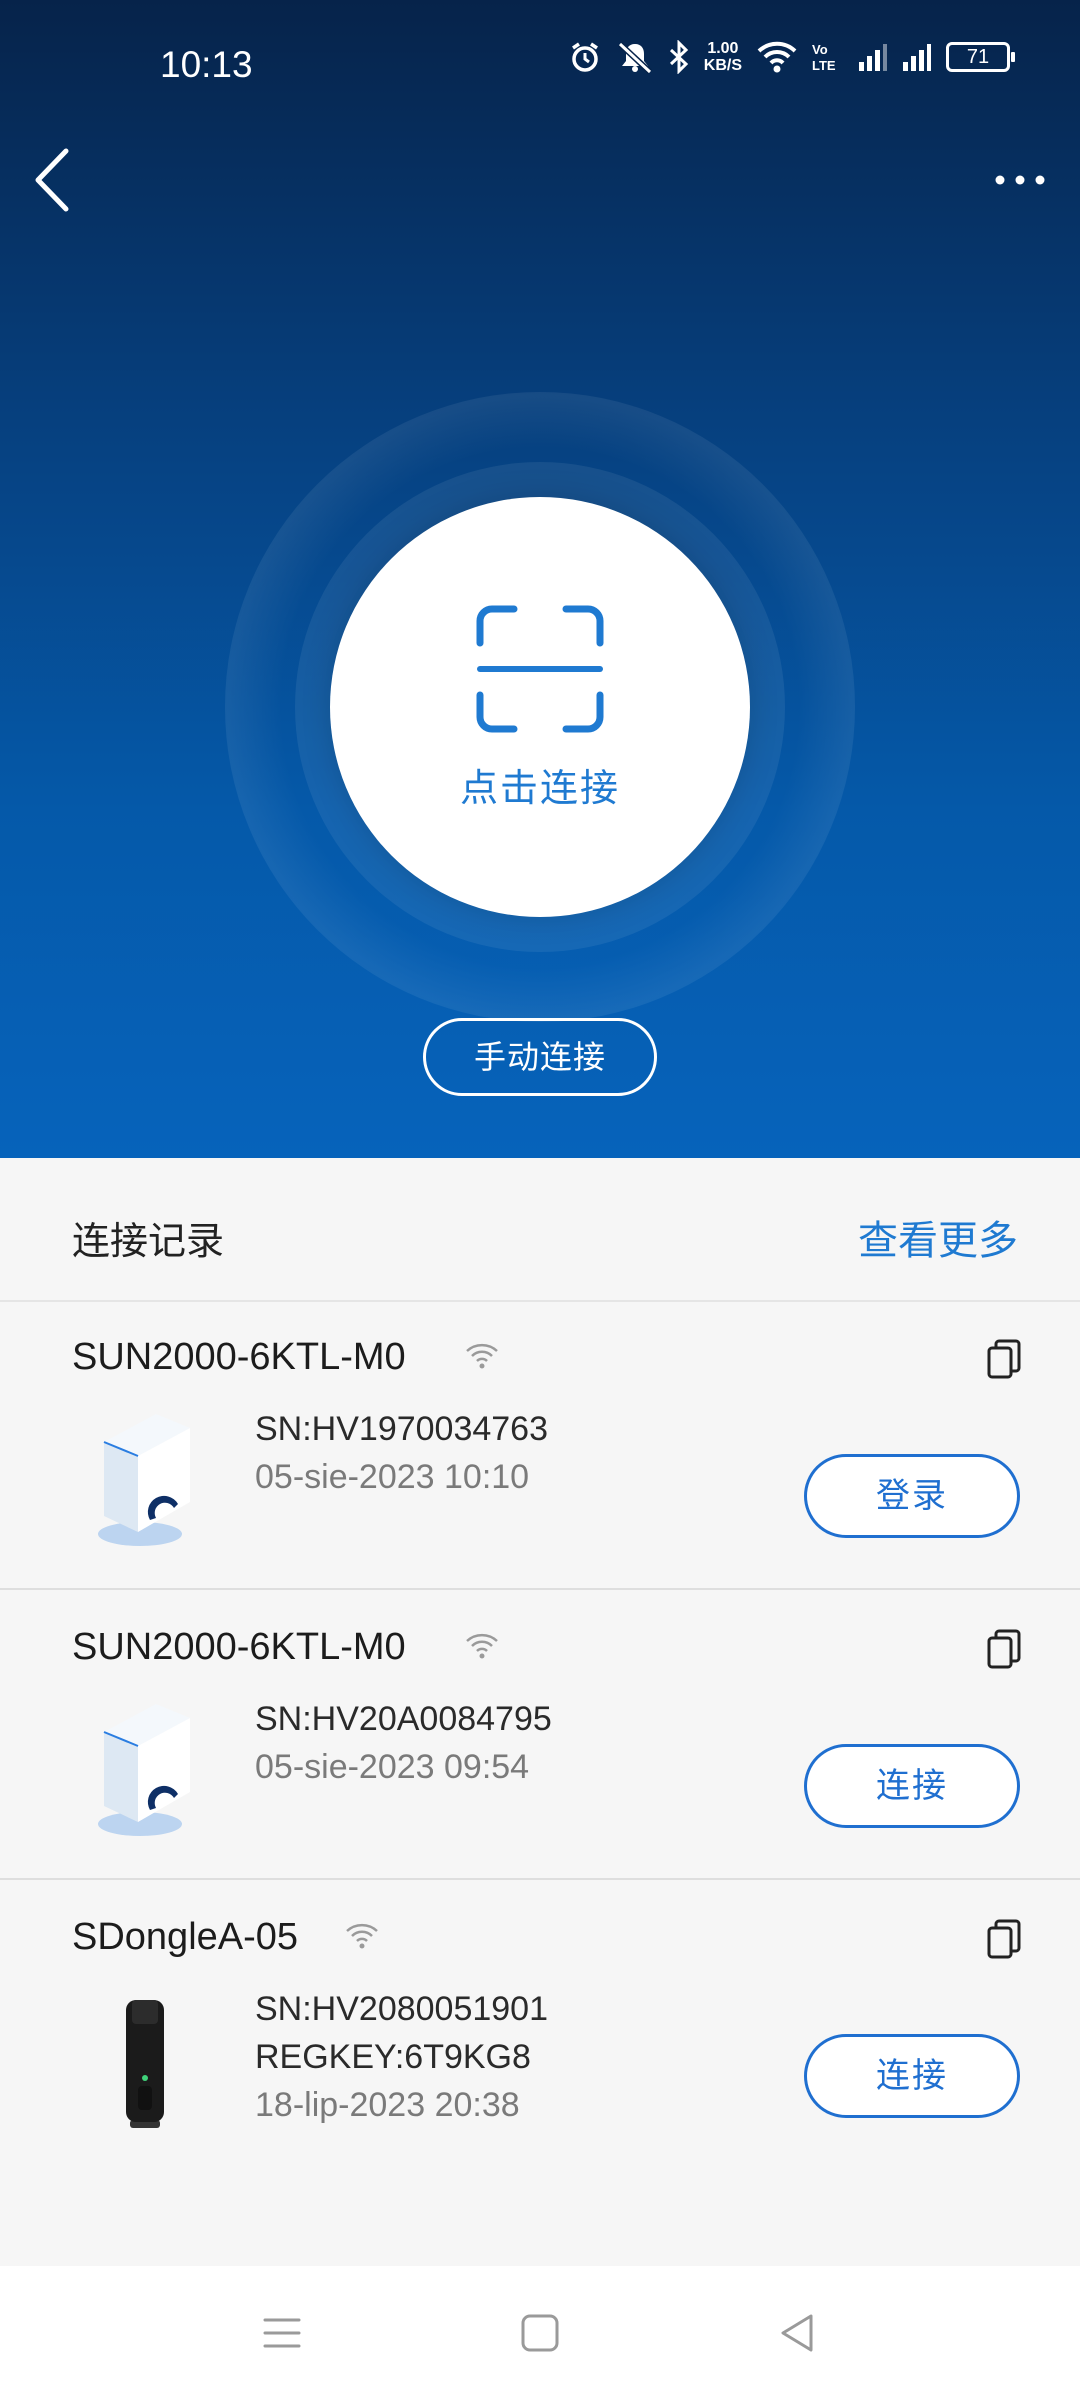 The image size is (1080, 2400). I want to click on home-icon, so click(540, 2333).